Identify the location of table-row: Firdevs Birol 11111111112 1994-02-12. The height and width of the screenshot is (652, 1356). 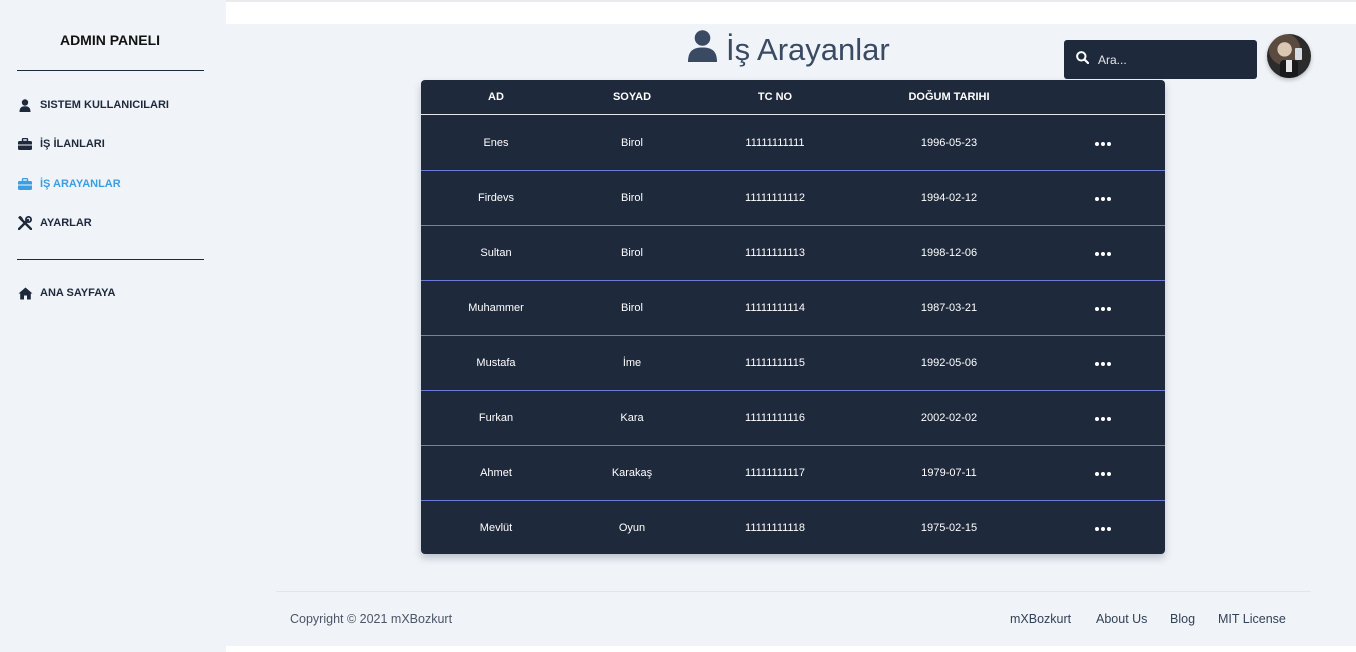
(793, 198).